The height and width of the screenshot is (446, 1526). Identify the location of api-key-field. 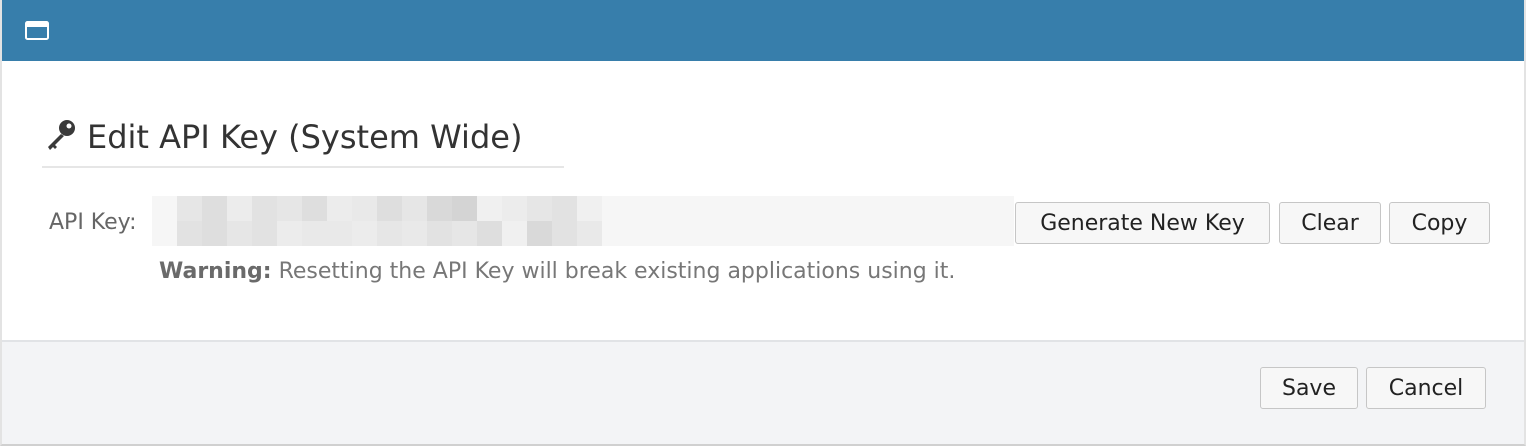
(583, 221).